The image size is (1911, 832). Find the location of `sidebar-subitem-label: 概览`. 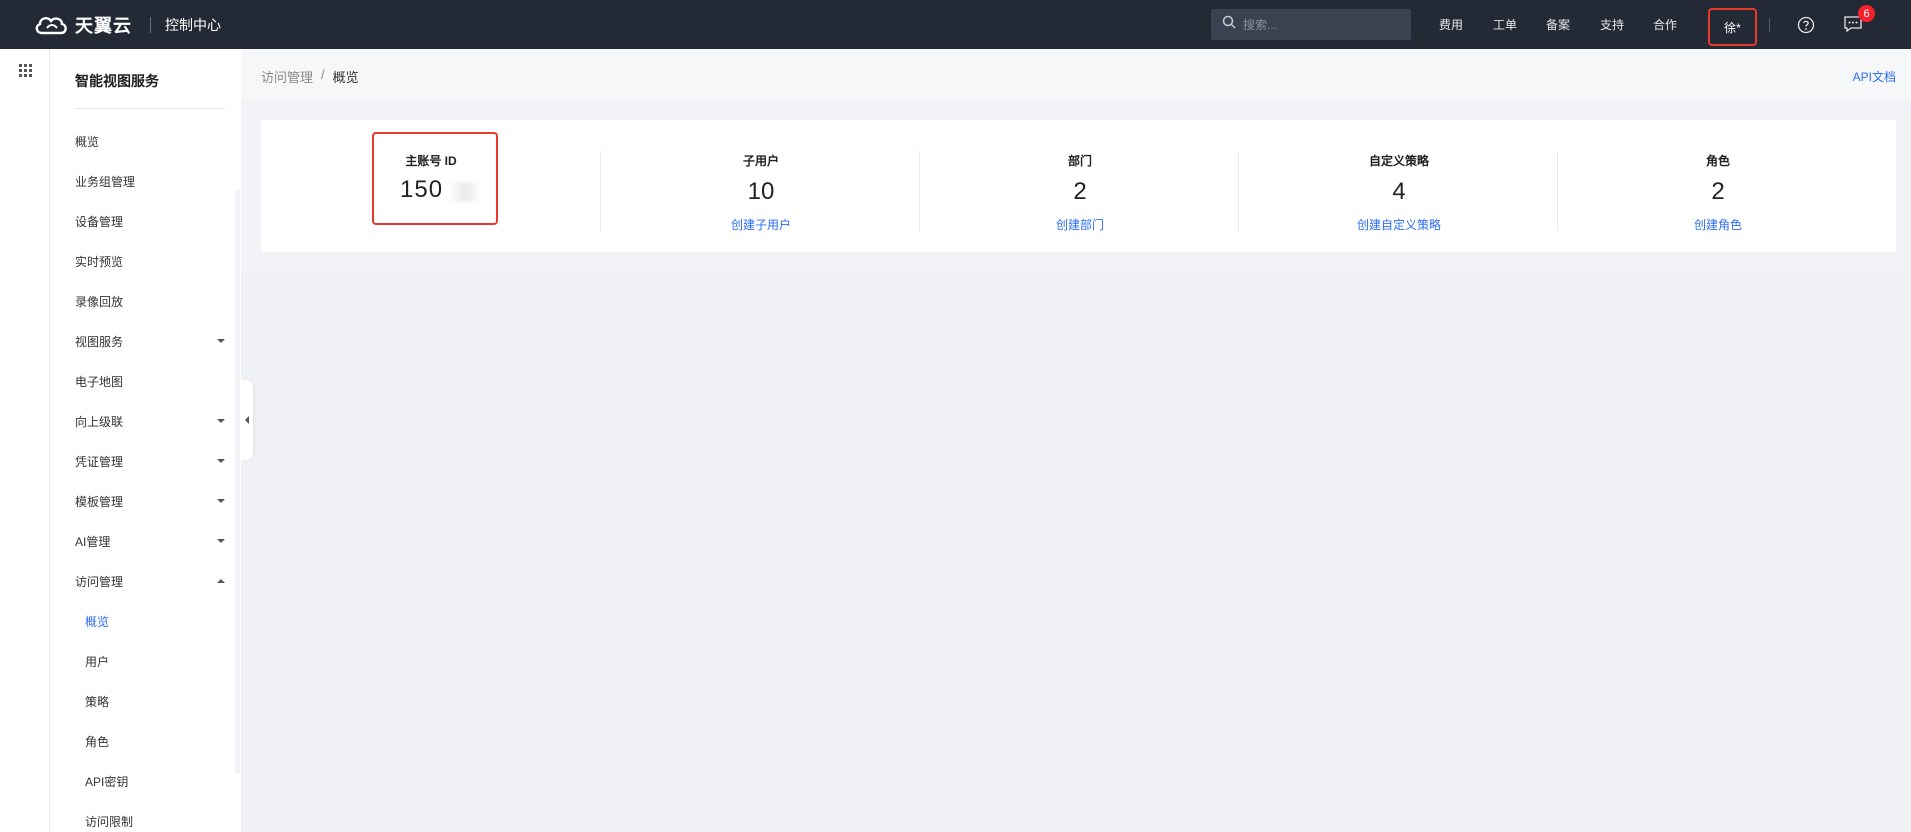

sidebar-subitem-label: 概览 is located at coordinates (97, 621).